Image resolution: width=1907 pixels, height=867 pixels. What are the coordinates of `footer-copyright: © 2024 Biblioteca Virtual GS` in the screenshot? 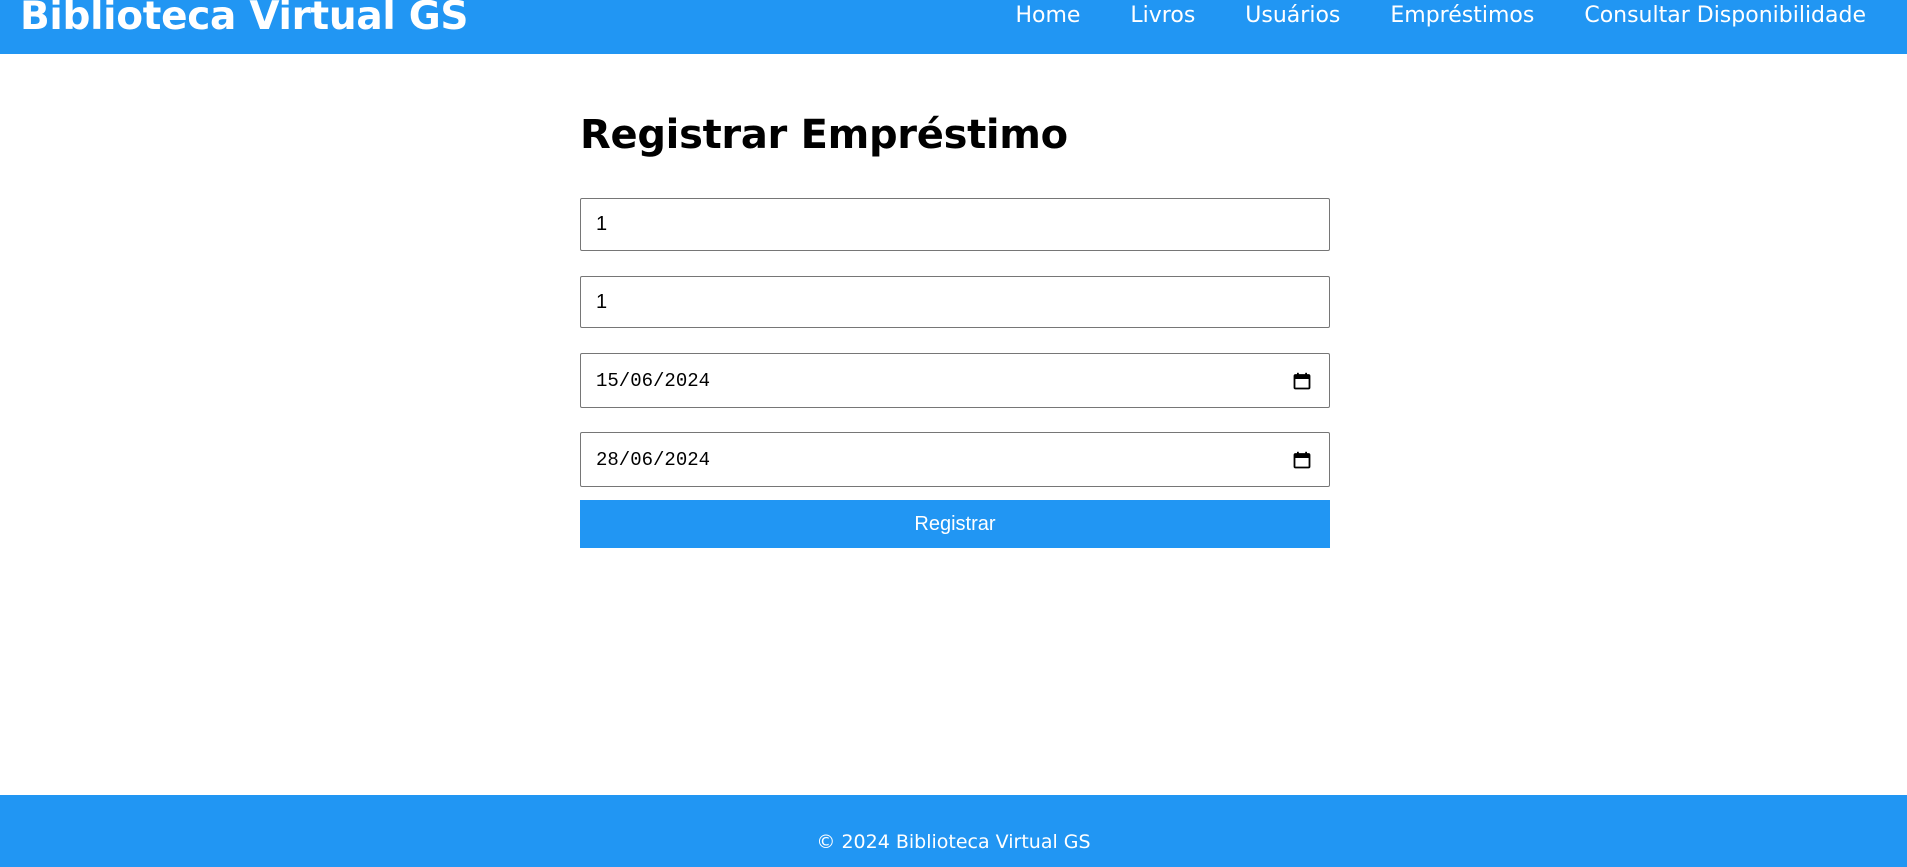 It's located at (953, 842).